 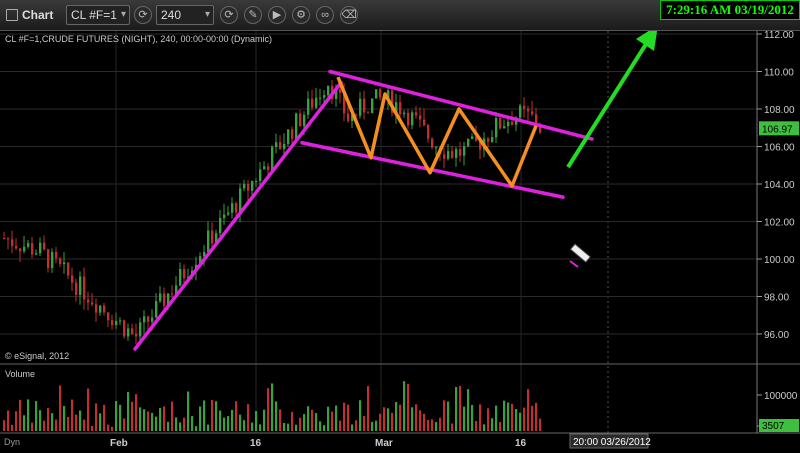 I want to click on volume-label: Volume, so click(x=20, y=374).